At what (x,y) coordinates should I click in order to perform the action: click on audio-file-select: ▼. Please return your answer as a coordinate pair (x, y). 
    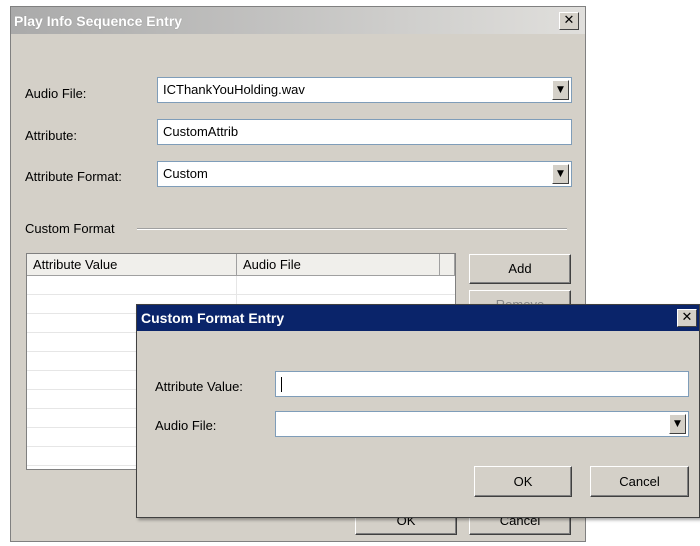
    Looking at the image, I should click on (482, 424).